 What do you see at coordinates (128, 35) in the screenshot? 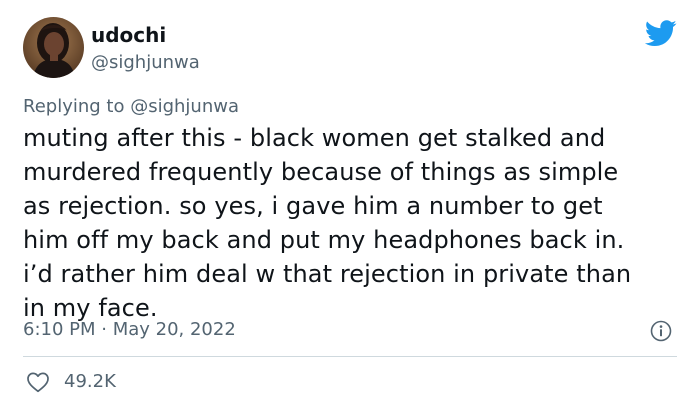
I see `display-name: udochi` at bounding box center [128, 35].